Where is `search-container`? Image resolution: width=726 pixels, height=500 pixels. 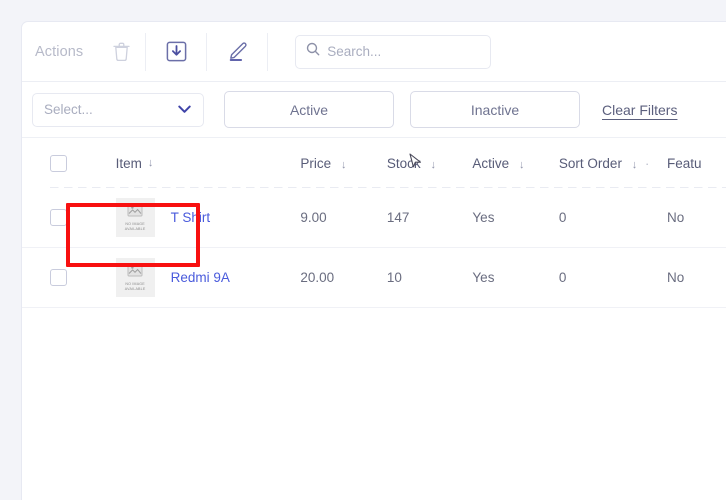
search-container is located at coordinates (386, 51).